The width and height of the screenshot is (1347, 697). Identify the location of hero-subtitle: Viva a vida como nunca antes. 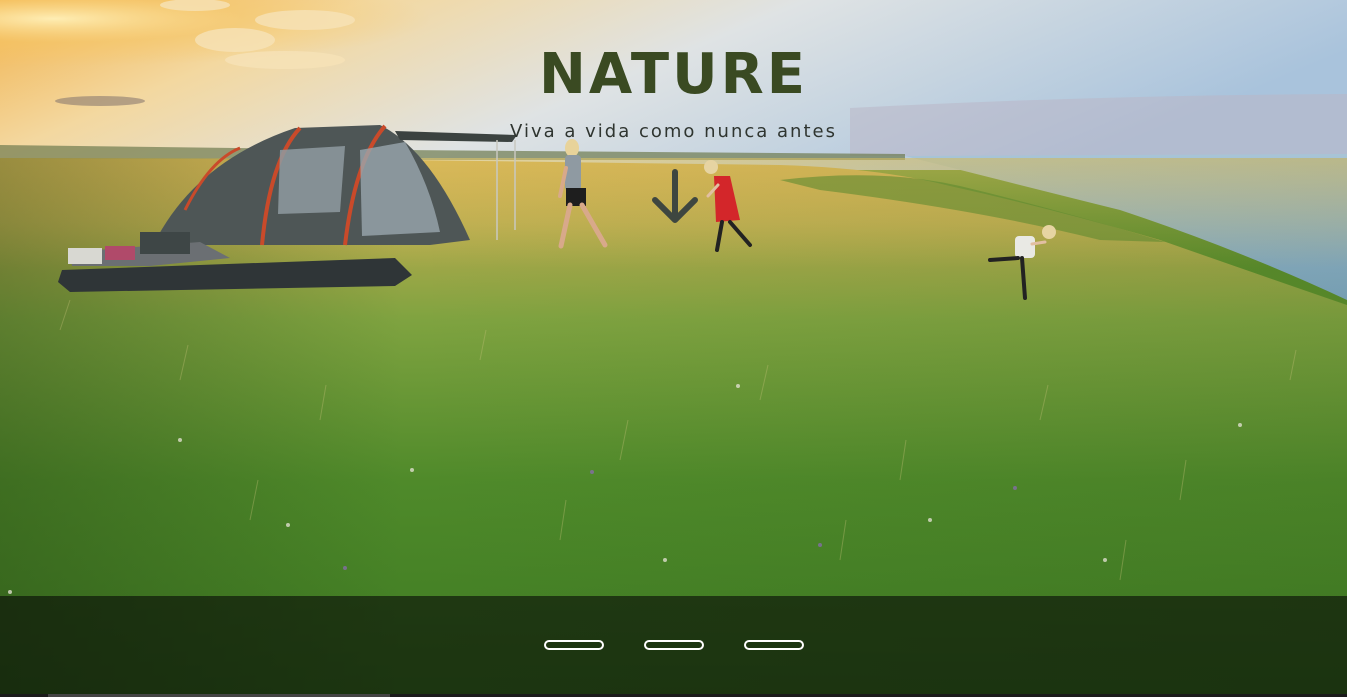
(673, 131).